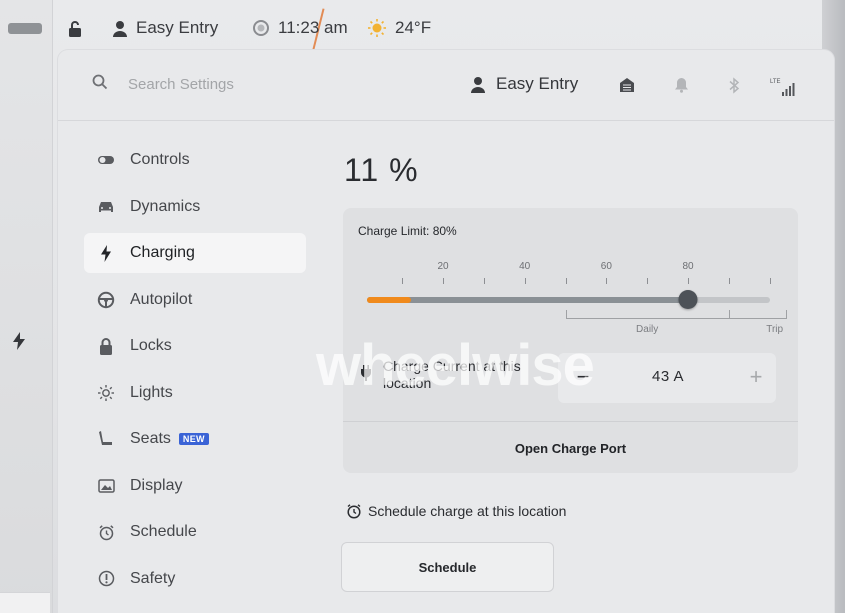  I want to click on toggle-icon, so click(106, 160).